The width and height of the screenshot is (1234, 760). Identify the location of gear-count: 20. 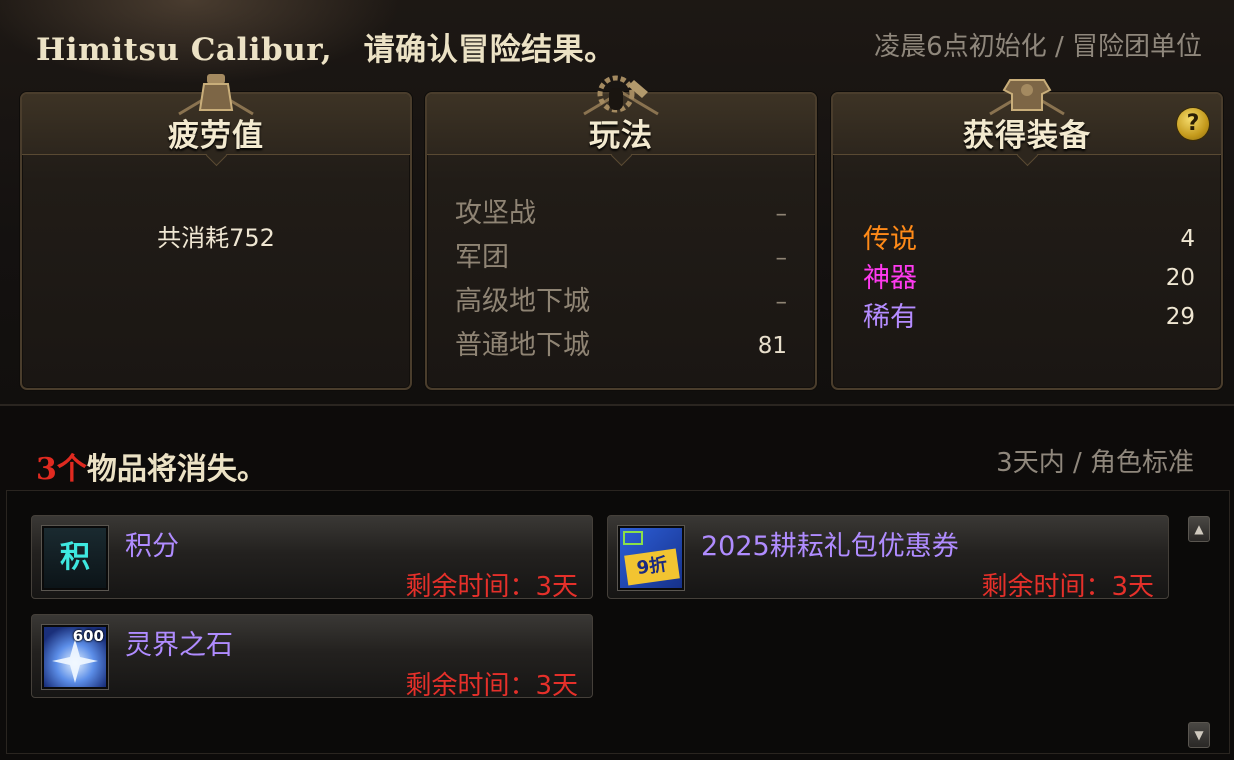
(1180, 278).